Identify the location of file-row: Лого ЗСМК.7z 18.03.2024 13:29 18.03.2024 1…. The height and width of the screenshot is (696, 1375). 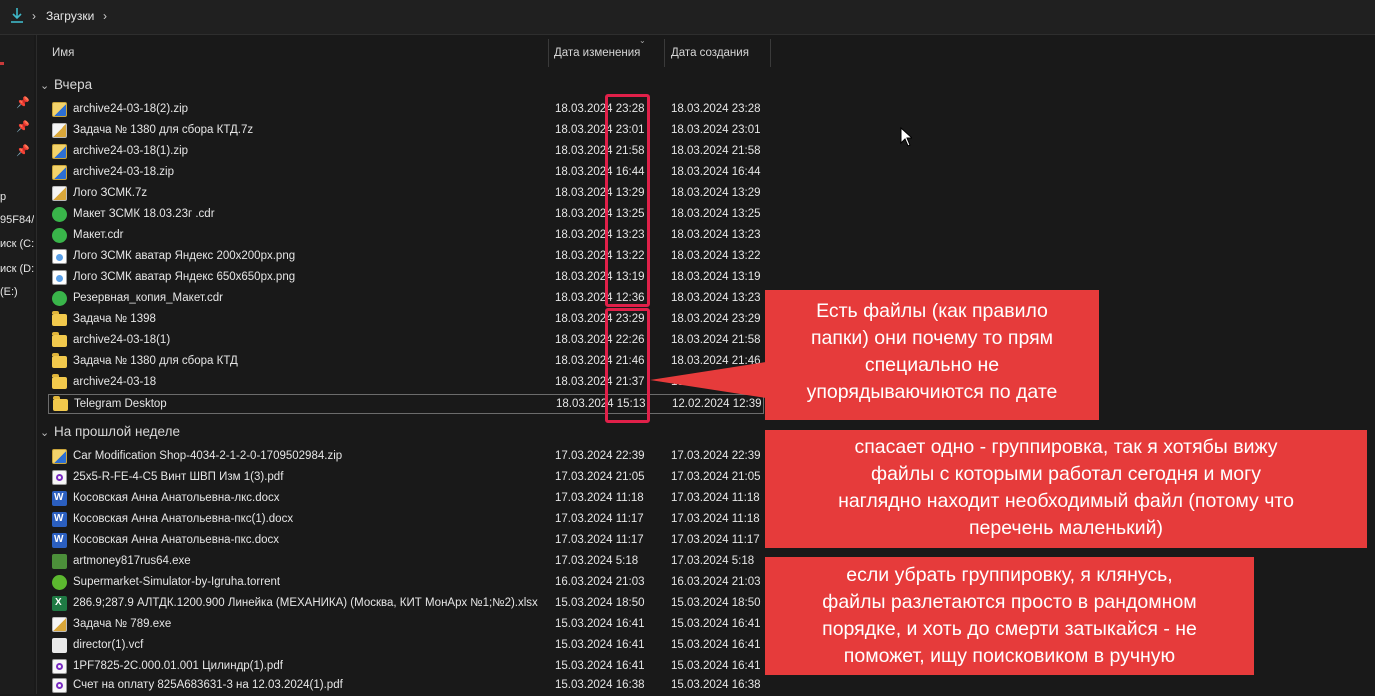
(406, 194).